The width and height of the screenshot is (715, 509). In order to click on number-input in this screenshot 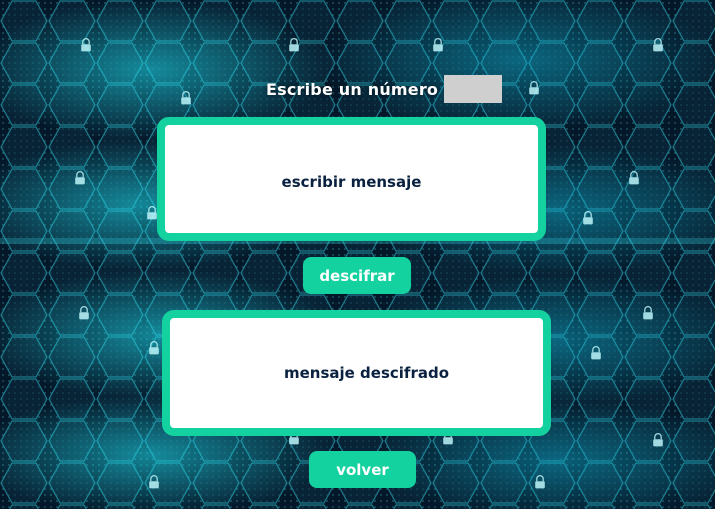, I will do `click(473, 89)`.